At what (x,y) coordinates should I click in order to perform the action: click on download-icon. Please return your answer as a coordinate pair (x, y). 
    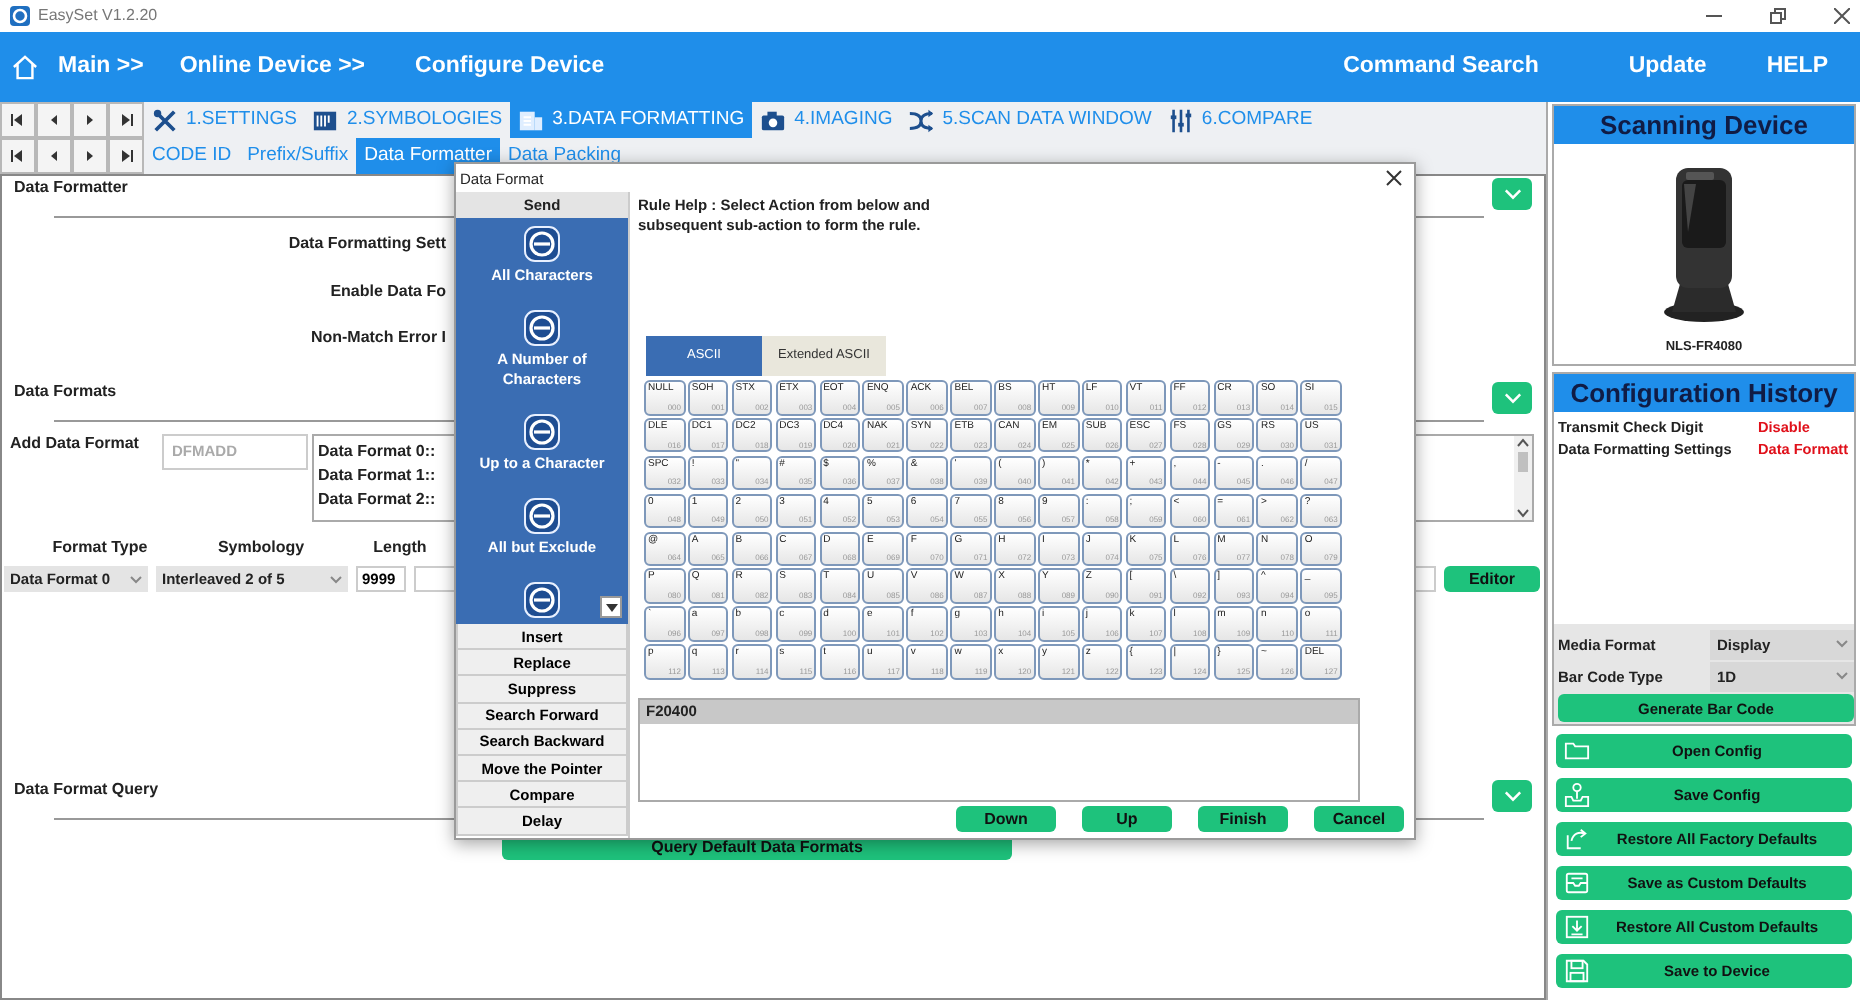
    Looking at the image, I should click on (1577, 927).